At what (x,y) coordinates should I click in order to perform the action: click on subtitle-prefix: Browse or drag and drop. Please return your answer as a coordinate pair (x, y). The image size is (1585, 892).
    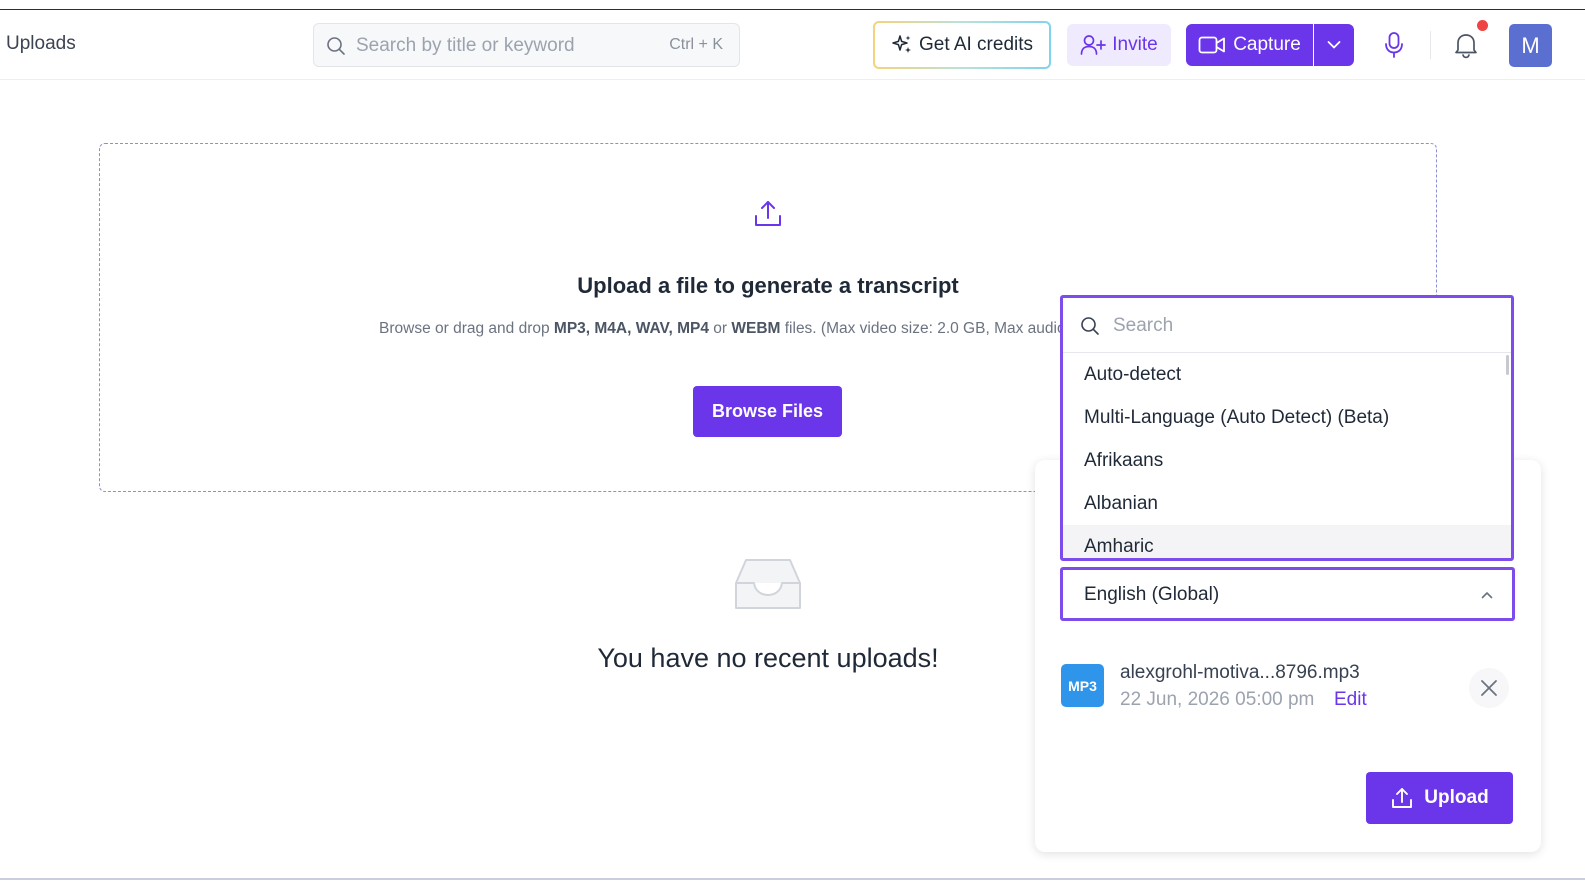
    Looking at the image, I should click on (466, 328).